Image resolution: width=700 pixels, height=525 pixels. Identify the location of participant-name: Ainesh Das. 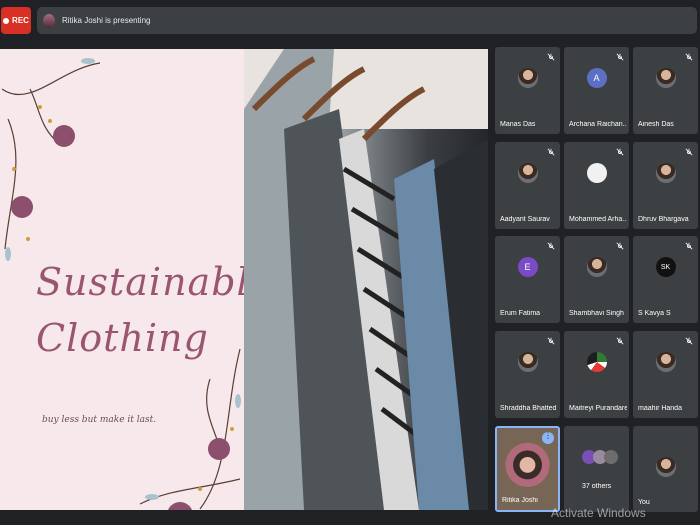
(656, 124).